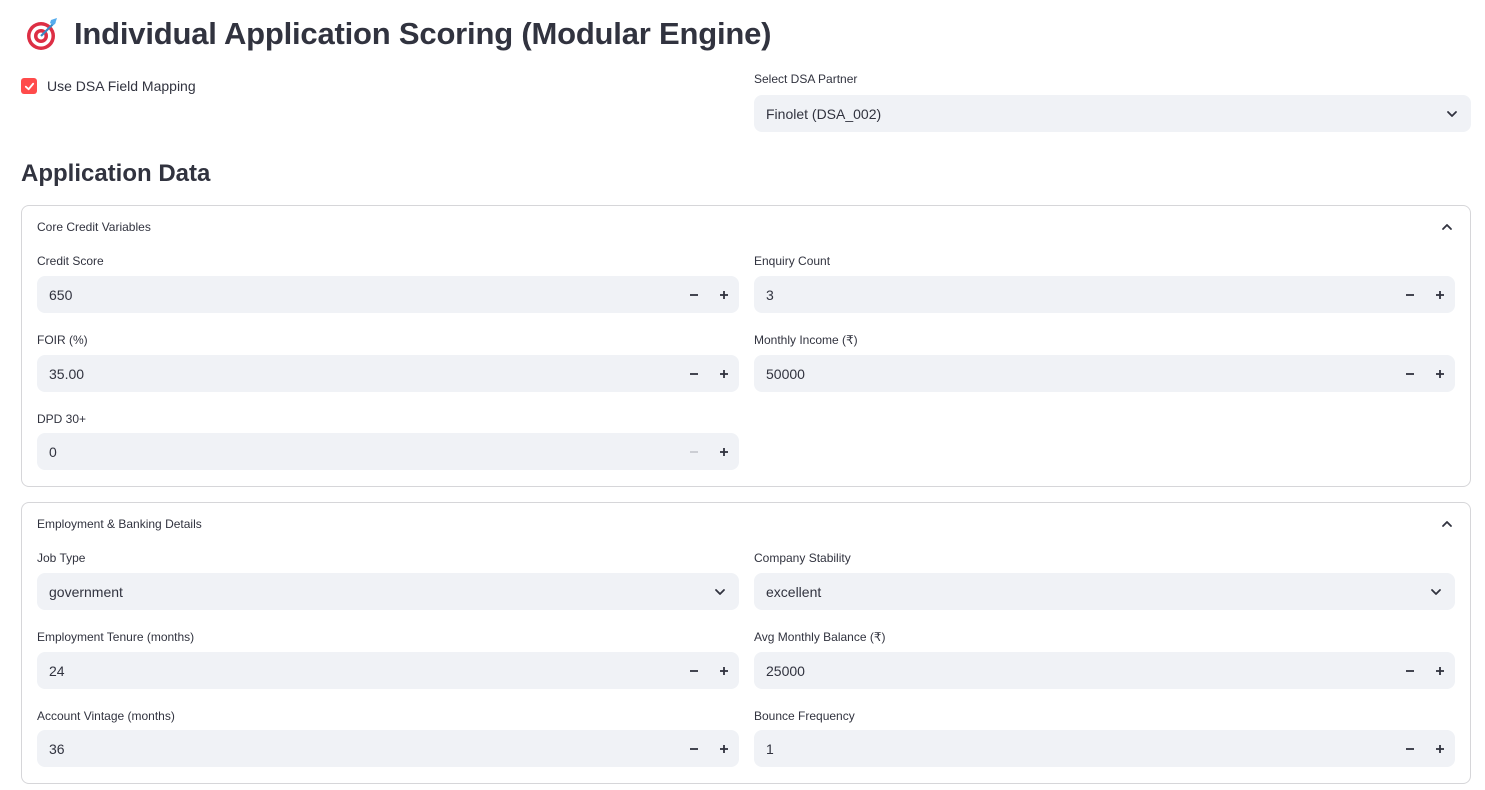 The image size is (1485, 790). What do you see at coordinates (806, 340) in the screenshot?
I see `monthly-income-label: Monthly Income (₹)` at bounding box center [806, 340].